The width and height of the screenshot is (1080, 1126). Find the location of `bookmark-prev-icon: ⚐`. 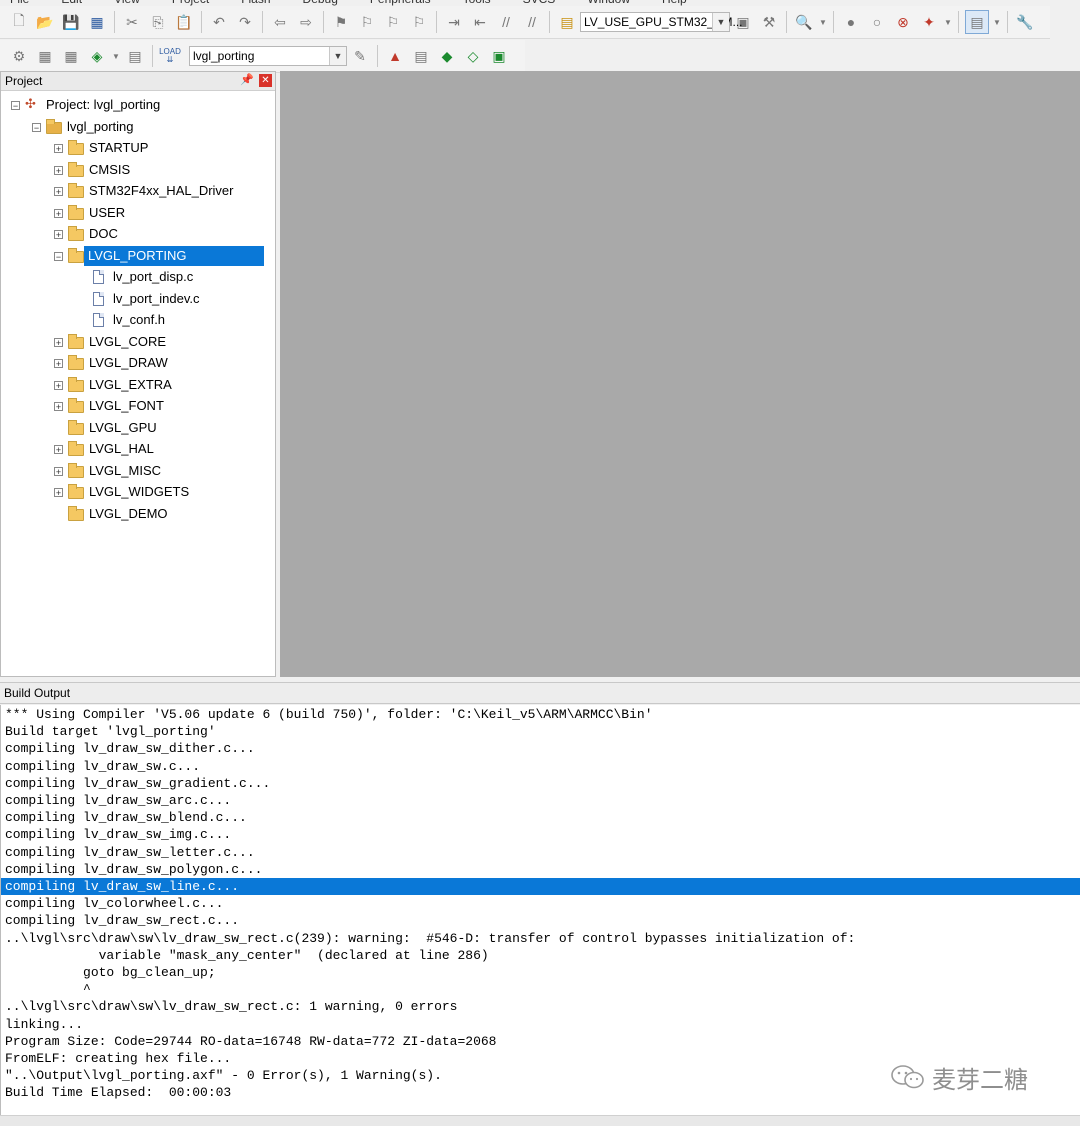

bookmark-prev-icon: ⚐ is located at coordinates (367, 22).